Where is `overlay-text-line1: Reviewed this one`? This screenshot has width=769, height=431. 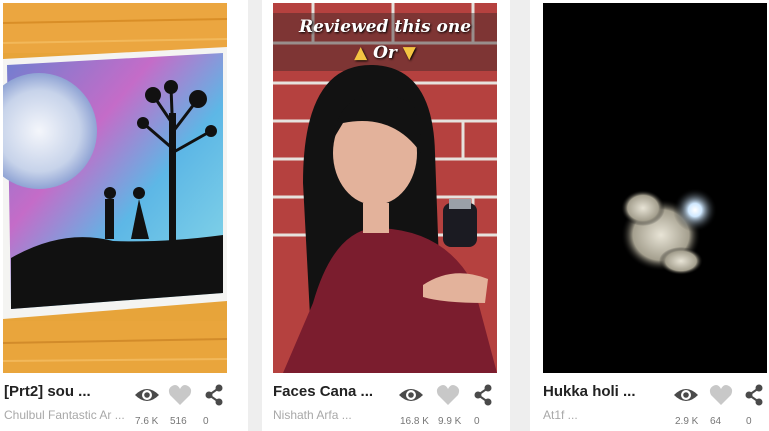 overlay-text-line1: Reviewed this one is located at coordinates (385, 27).